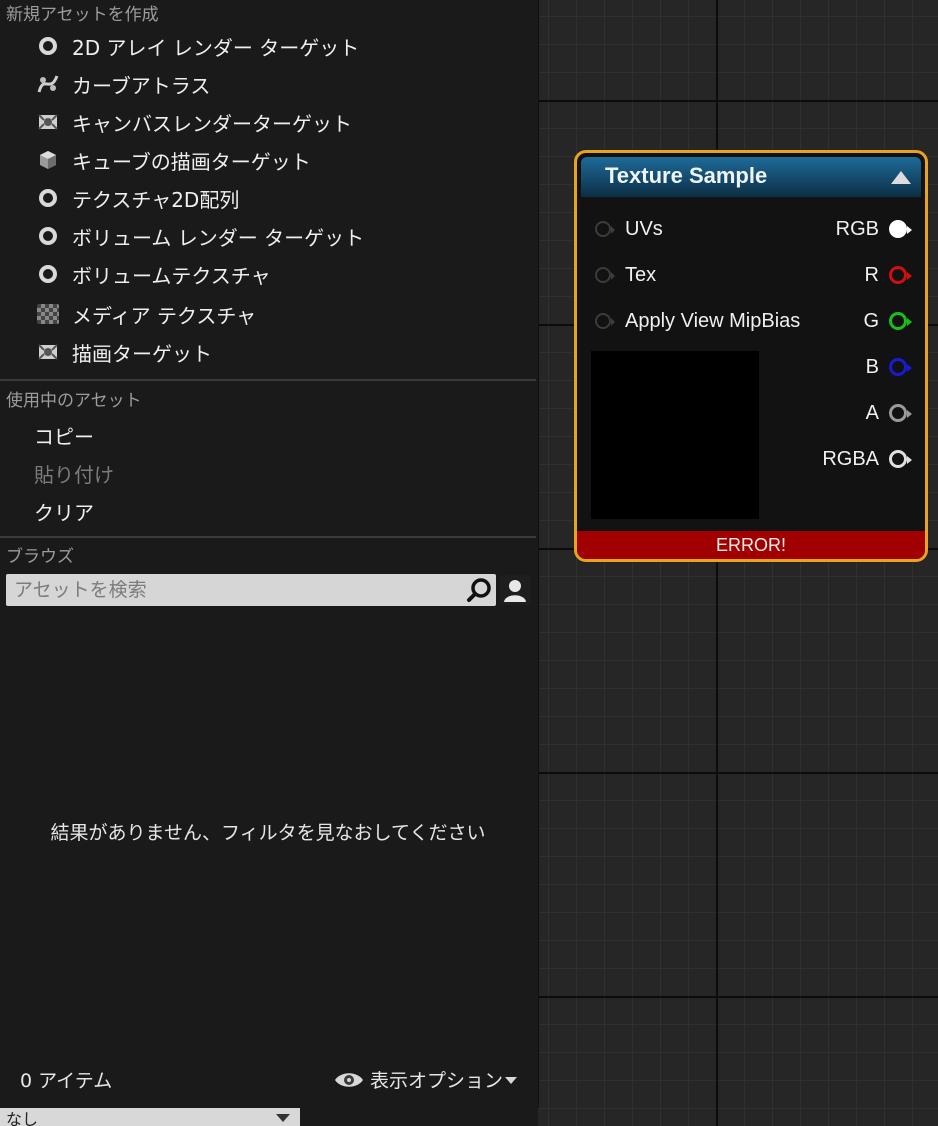 The width and height of the screenshot is (938, 1126). What do you see at coordinates (901, 177) in the screenshot?
I see `collapse-arrow-icon` at bounding box center [901, 177].